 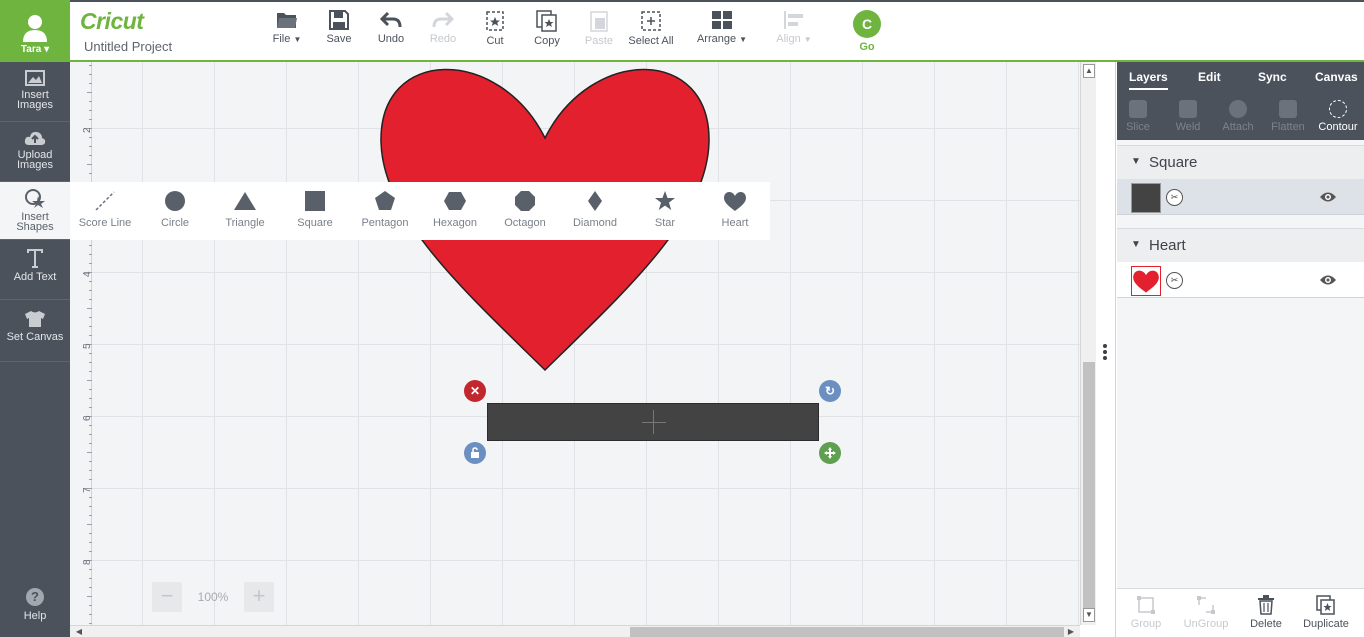 I want to click on file-menu-button: File ▼, so click(x=287, y=27).